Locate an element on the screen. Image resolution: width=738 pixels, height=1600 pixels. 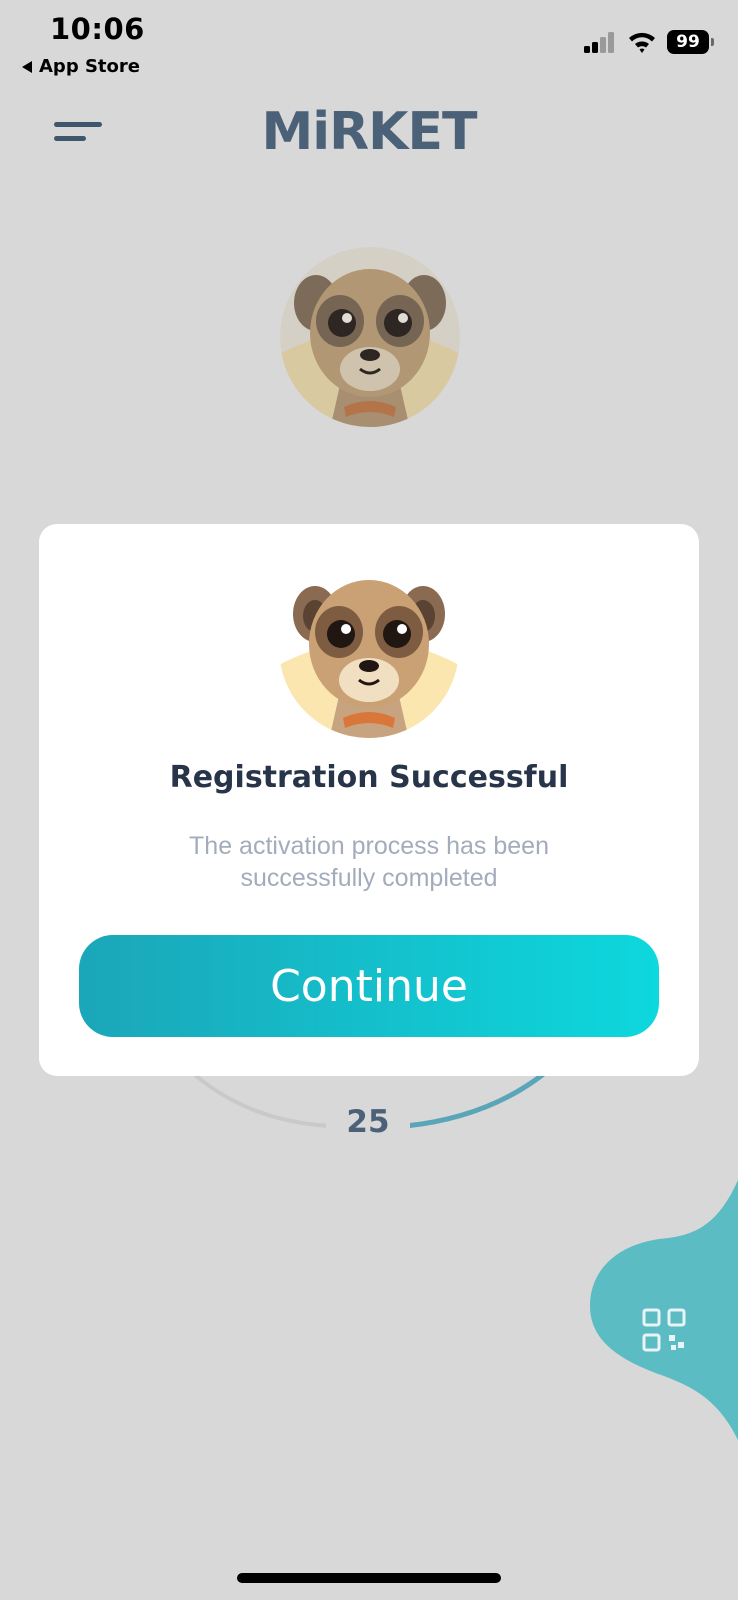
wifi-icon is located at coordinates (642, 42).